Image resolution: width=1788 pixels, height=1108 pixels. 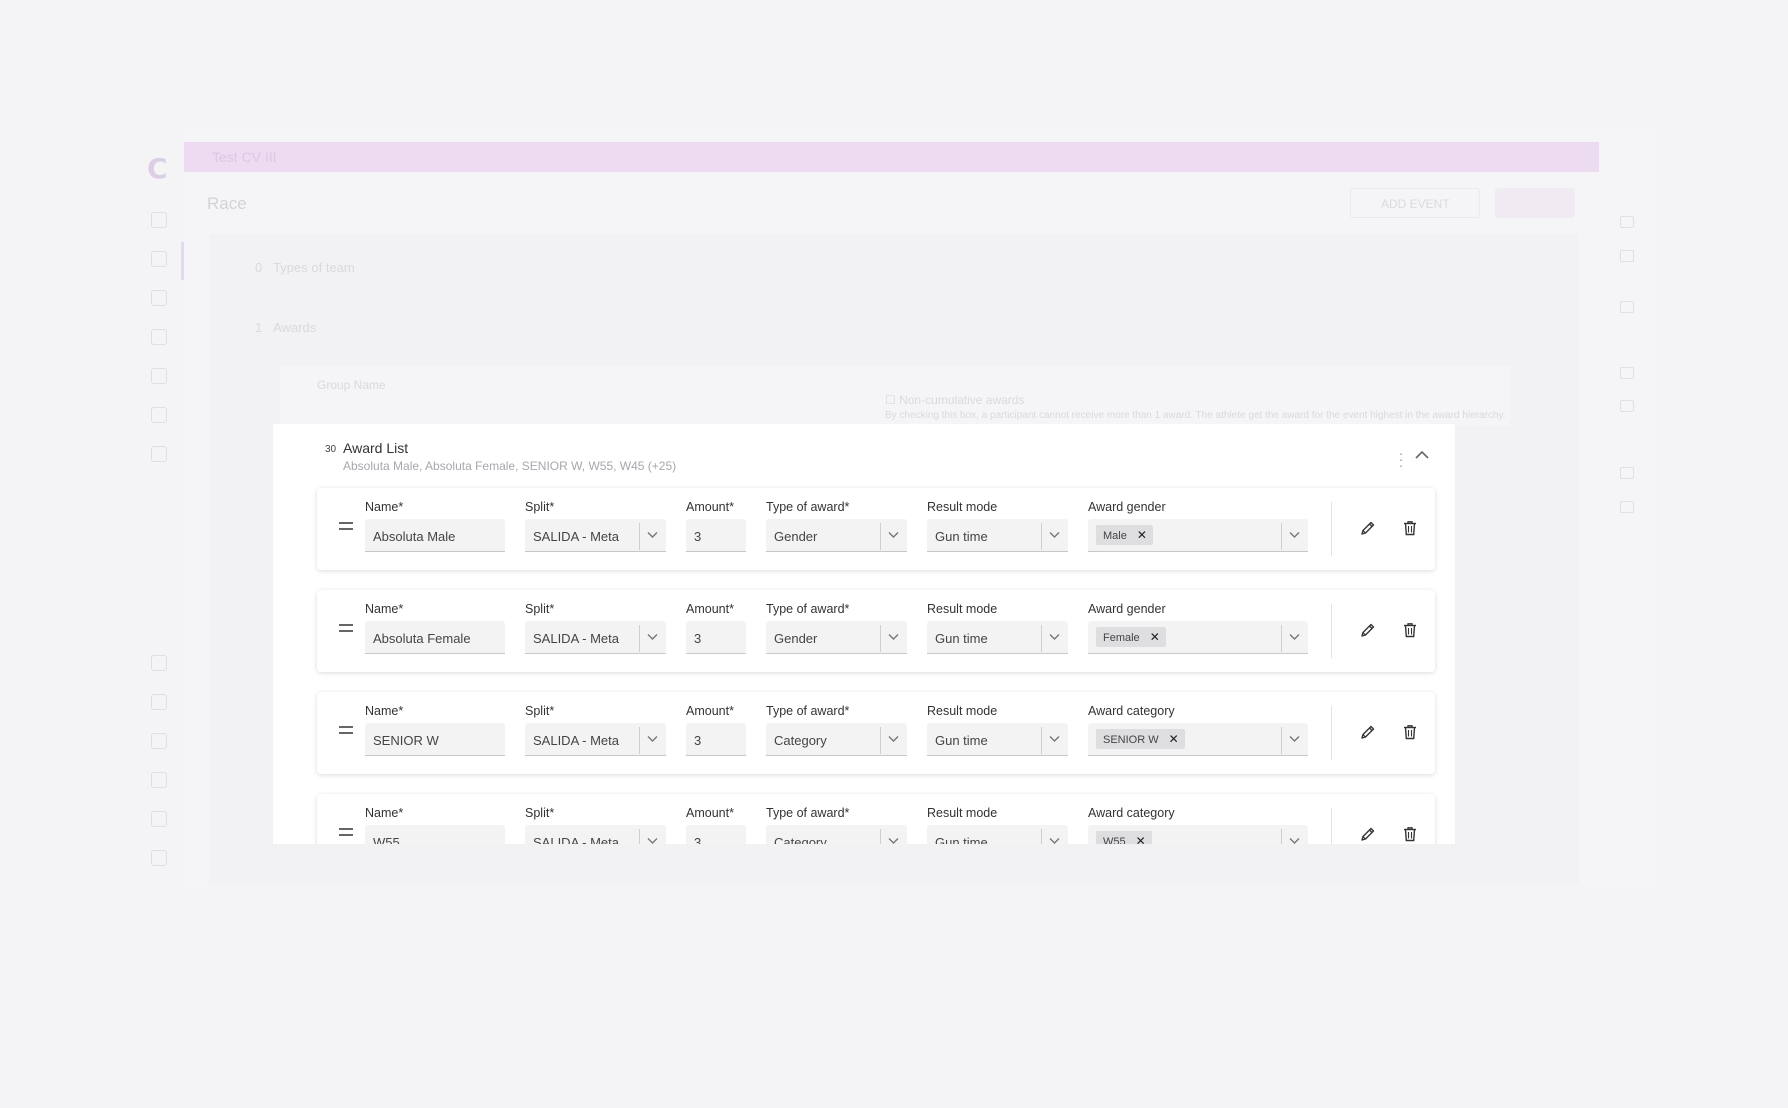 What do you see at coordinates (435, 535) in the screenshot?
I see `name-input: Absoluta Male` at bounding box center [435, 535].